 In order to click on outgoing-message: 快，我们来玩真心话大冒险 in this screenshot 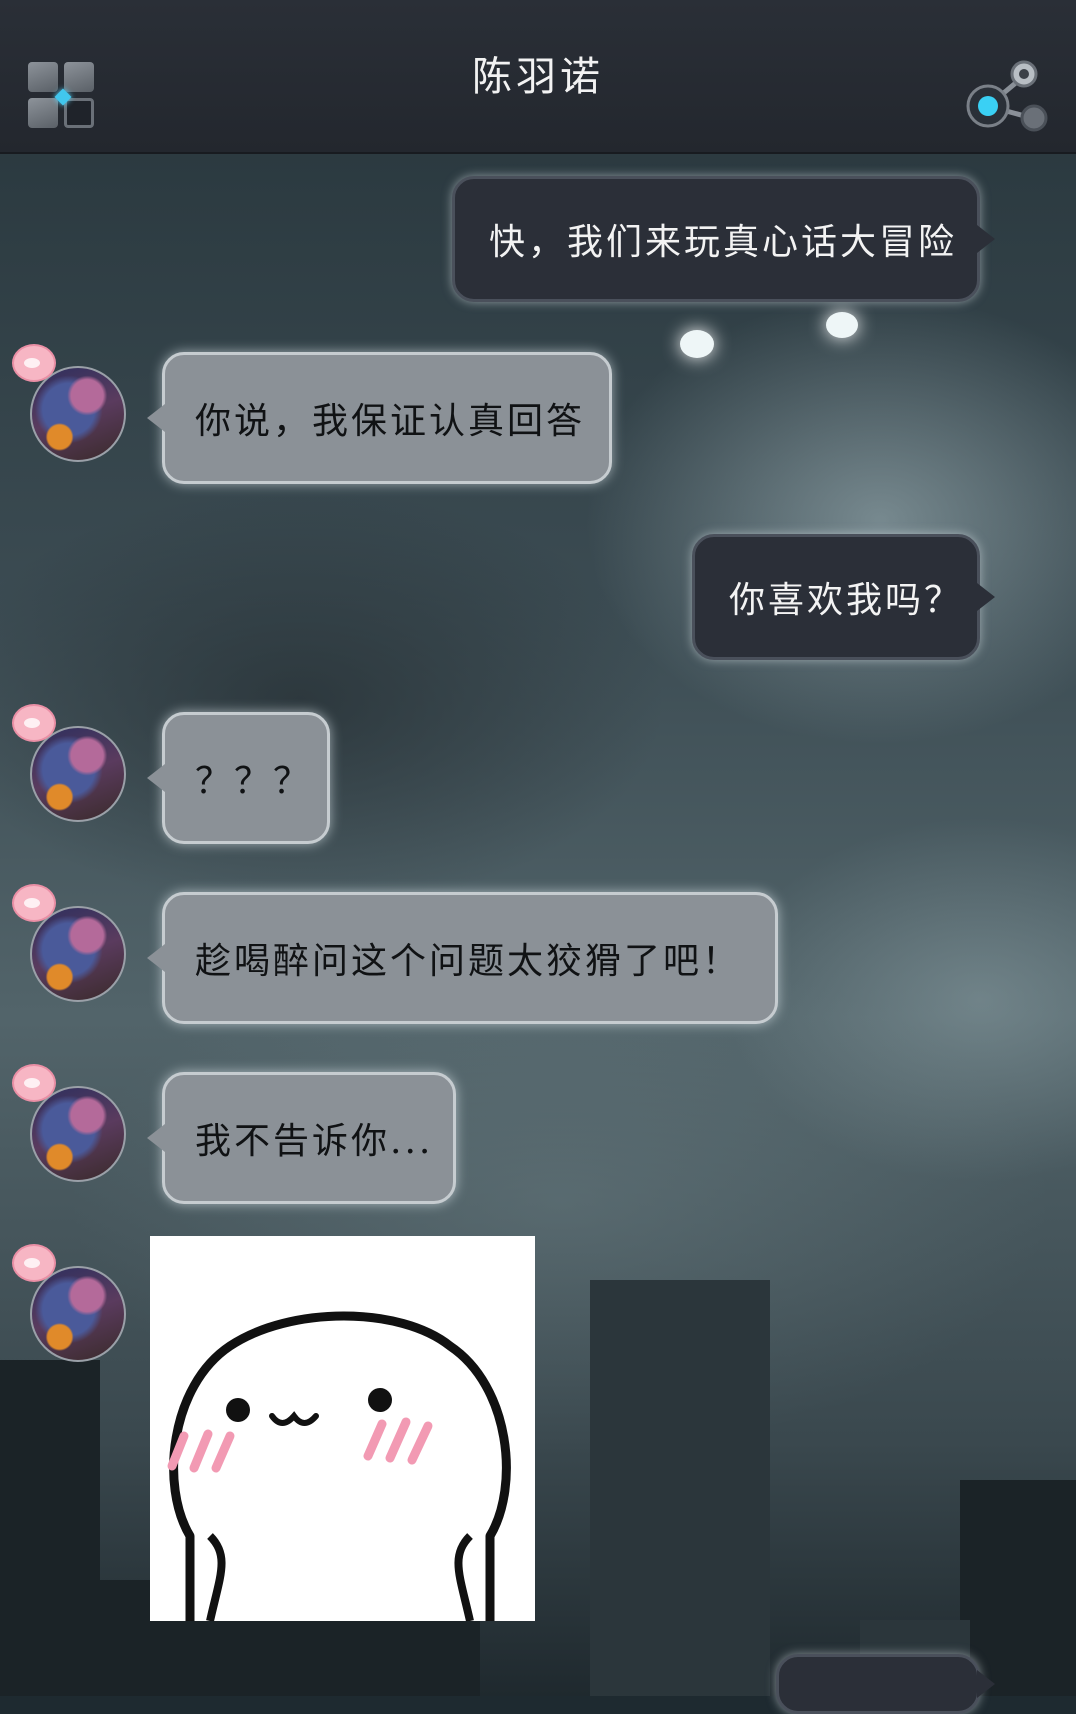, I will do `click(723, 239)`.